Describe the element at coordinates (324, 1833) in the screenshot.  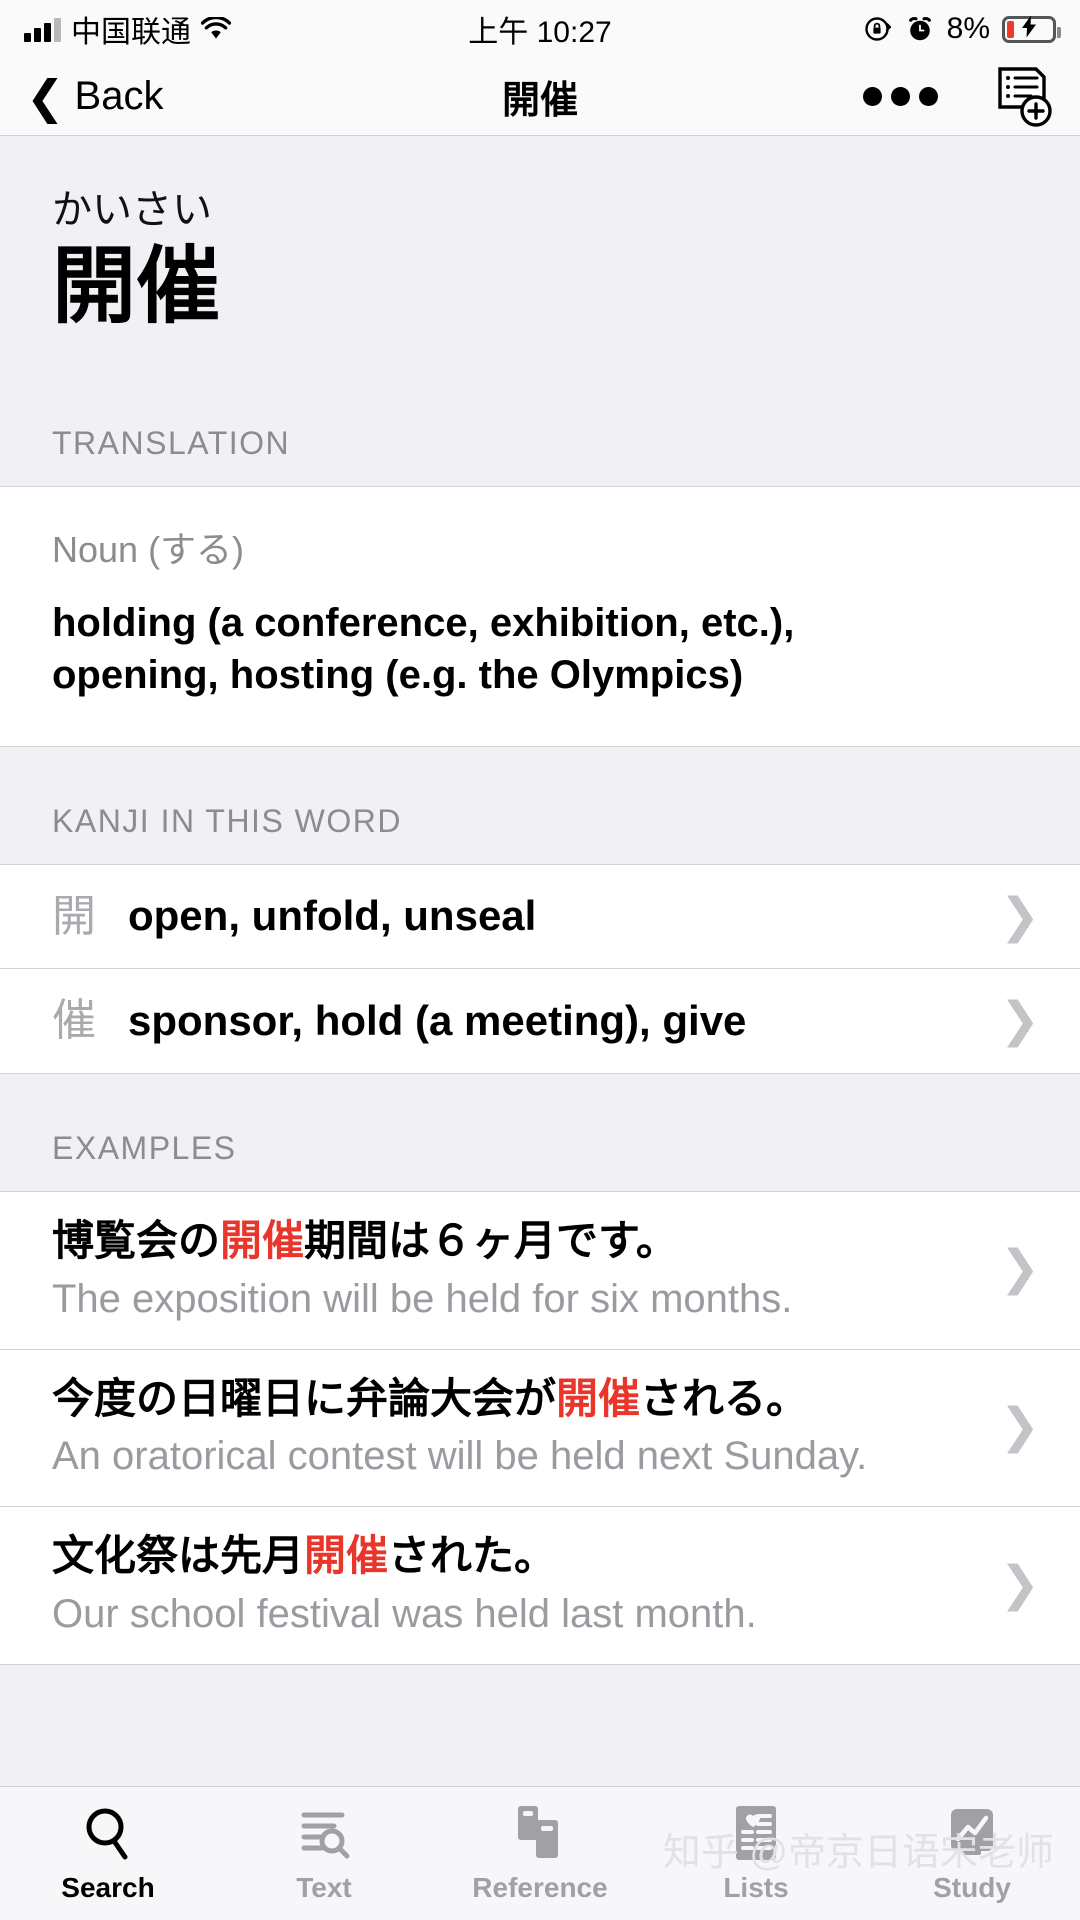
I see `text-lines-search-icon` at that location.